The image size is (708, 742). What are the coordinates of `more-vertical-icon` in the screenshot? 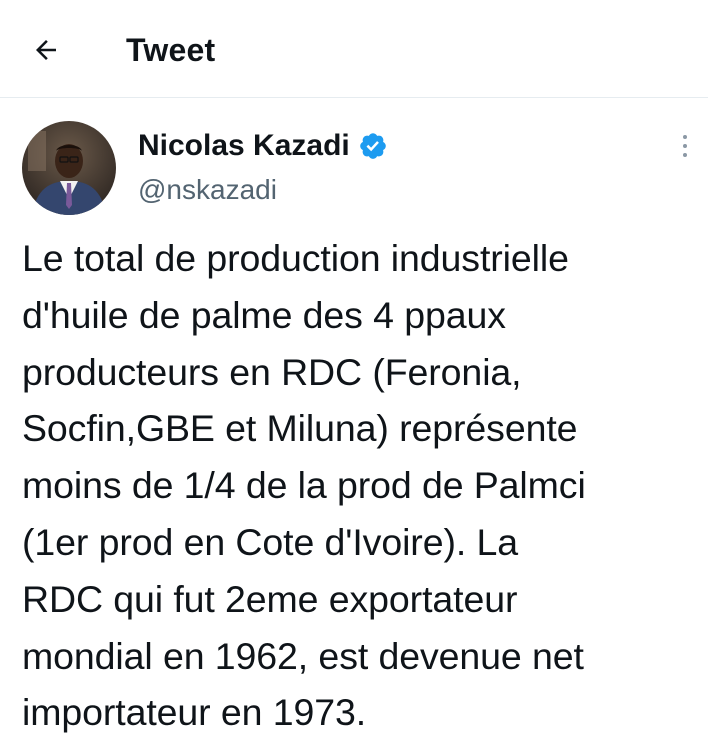 It's located at (685, 148).